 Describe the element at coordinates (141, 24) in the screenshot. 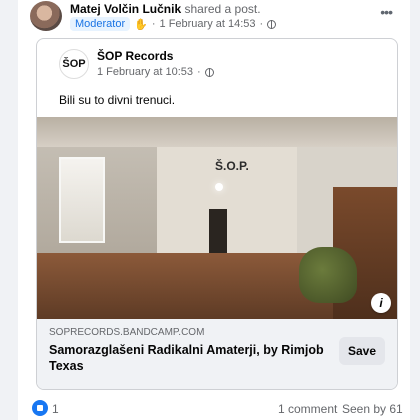

I see `hand-icon: ✋` at that location.